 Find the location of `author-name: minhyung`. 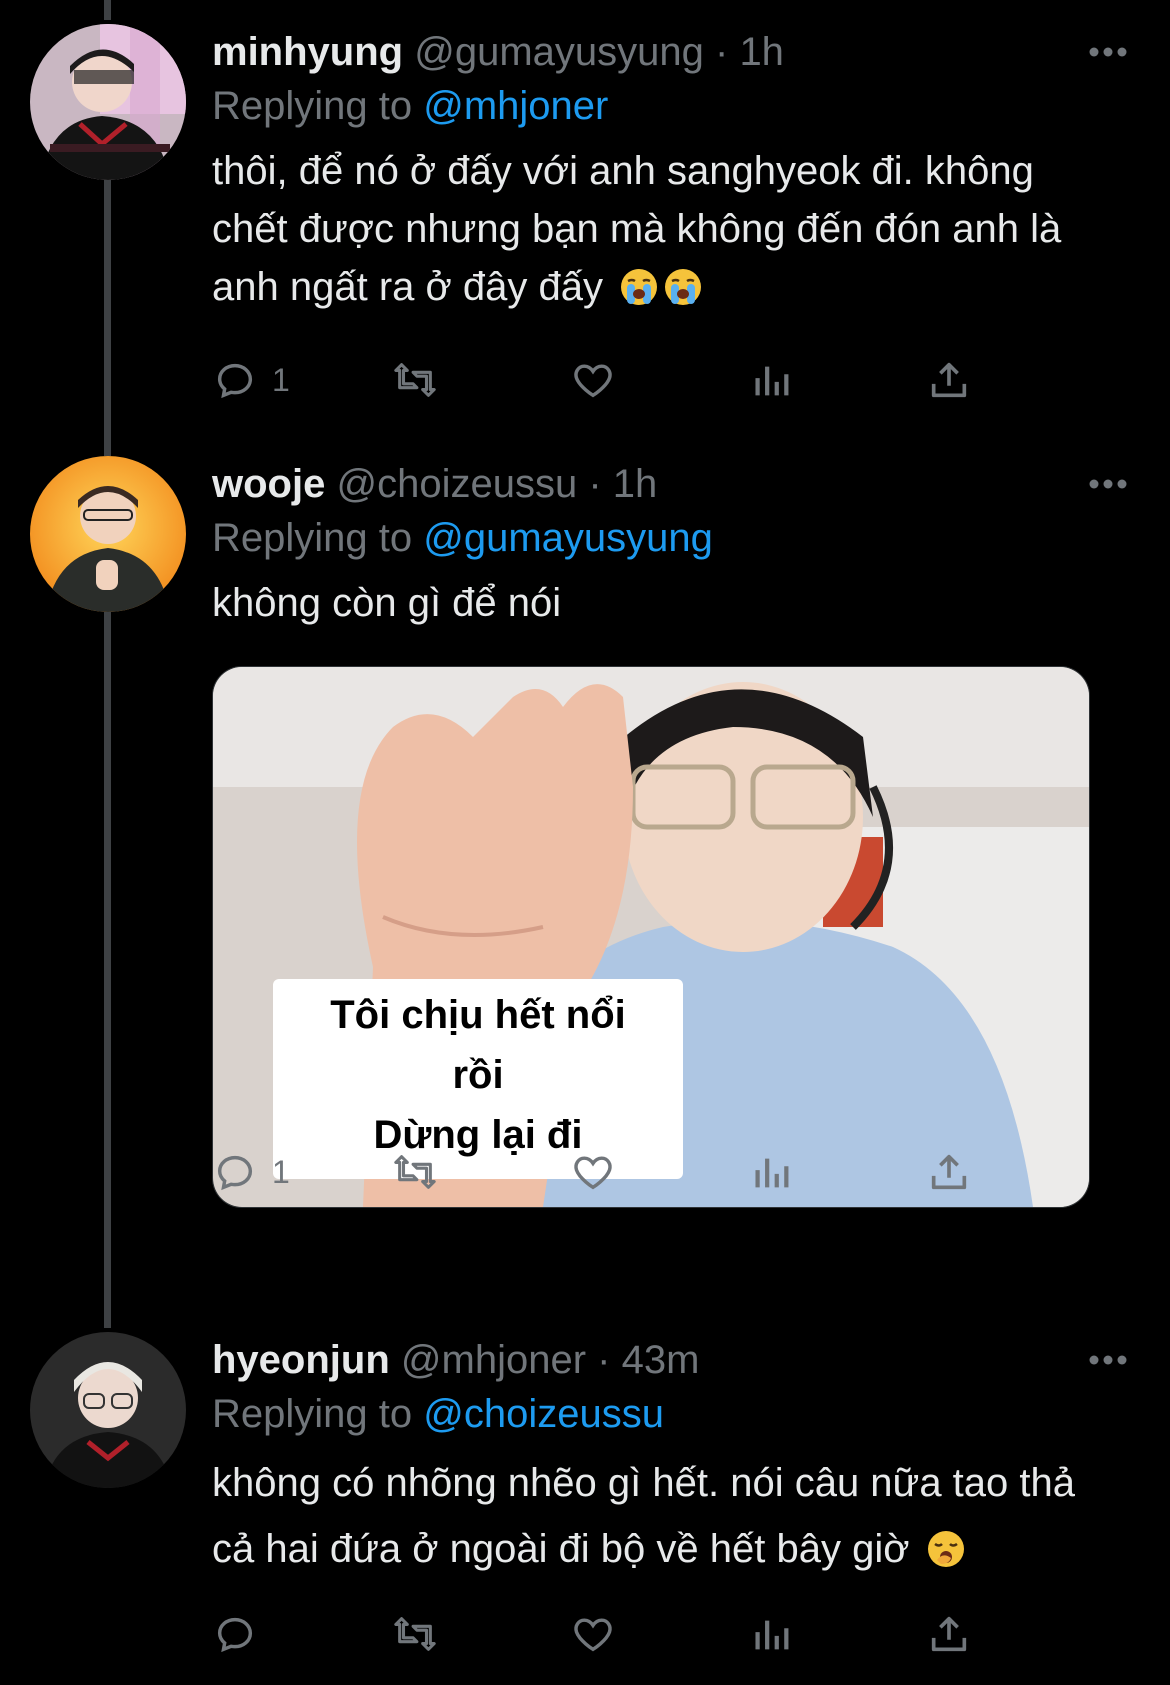

author-name: minhyung is located at coordinates (307, 52).